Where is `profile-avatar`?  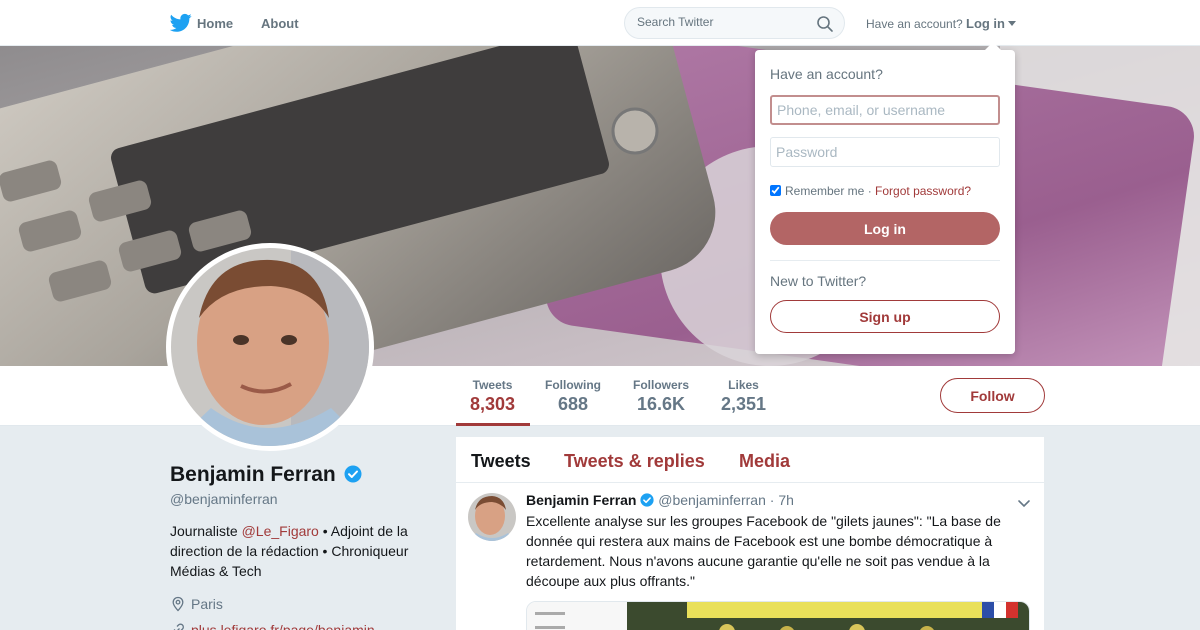
profile-avatar is located at coordinates (270, 347).